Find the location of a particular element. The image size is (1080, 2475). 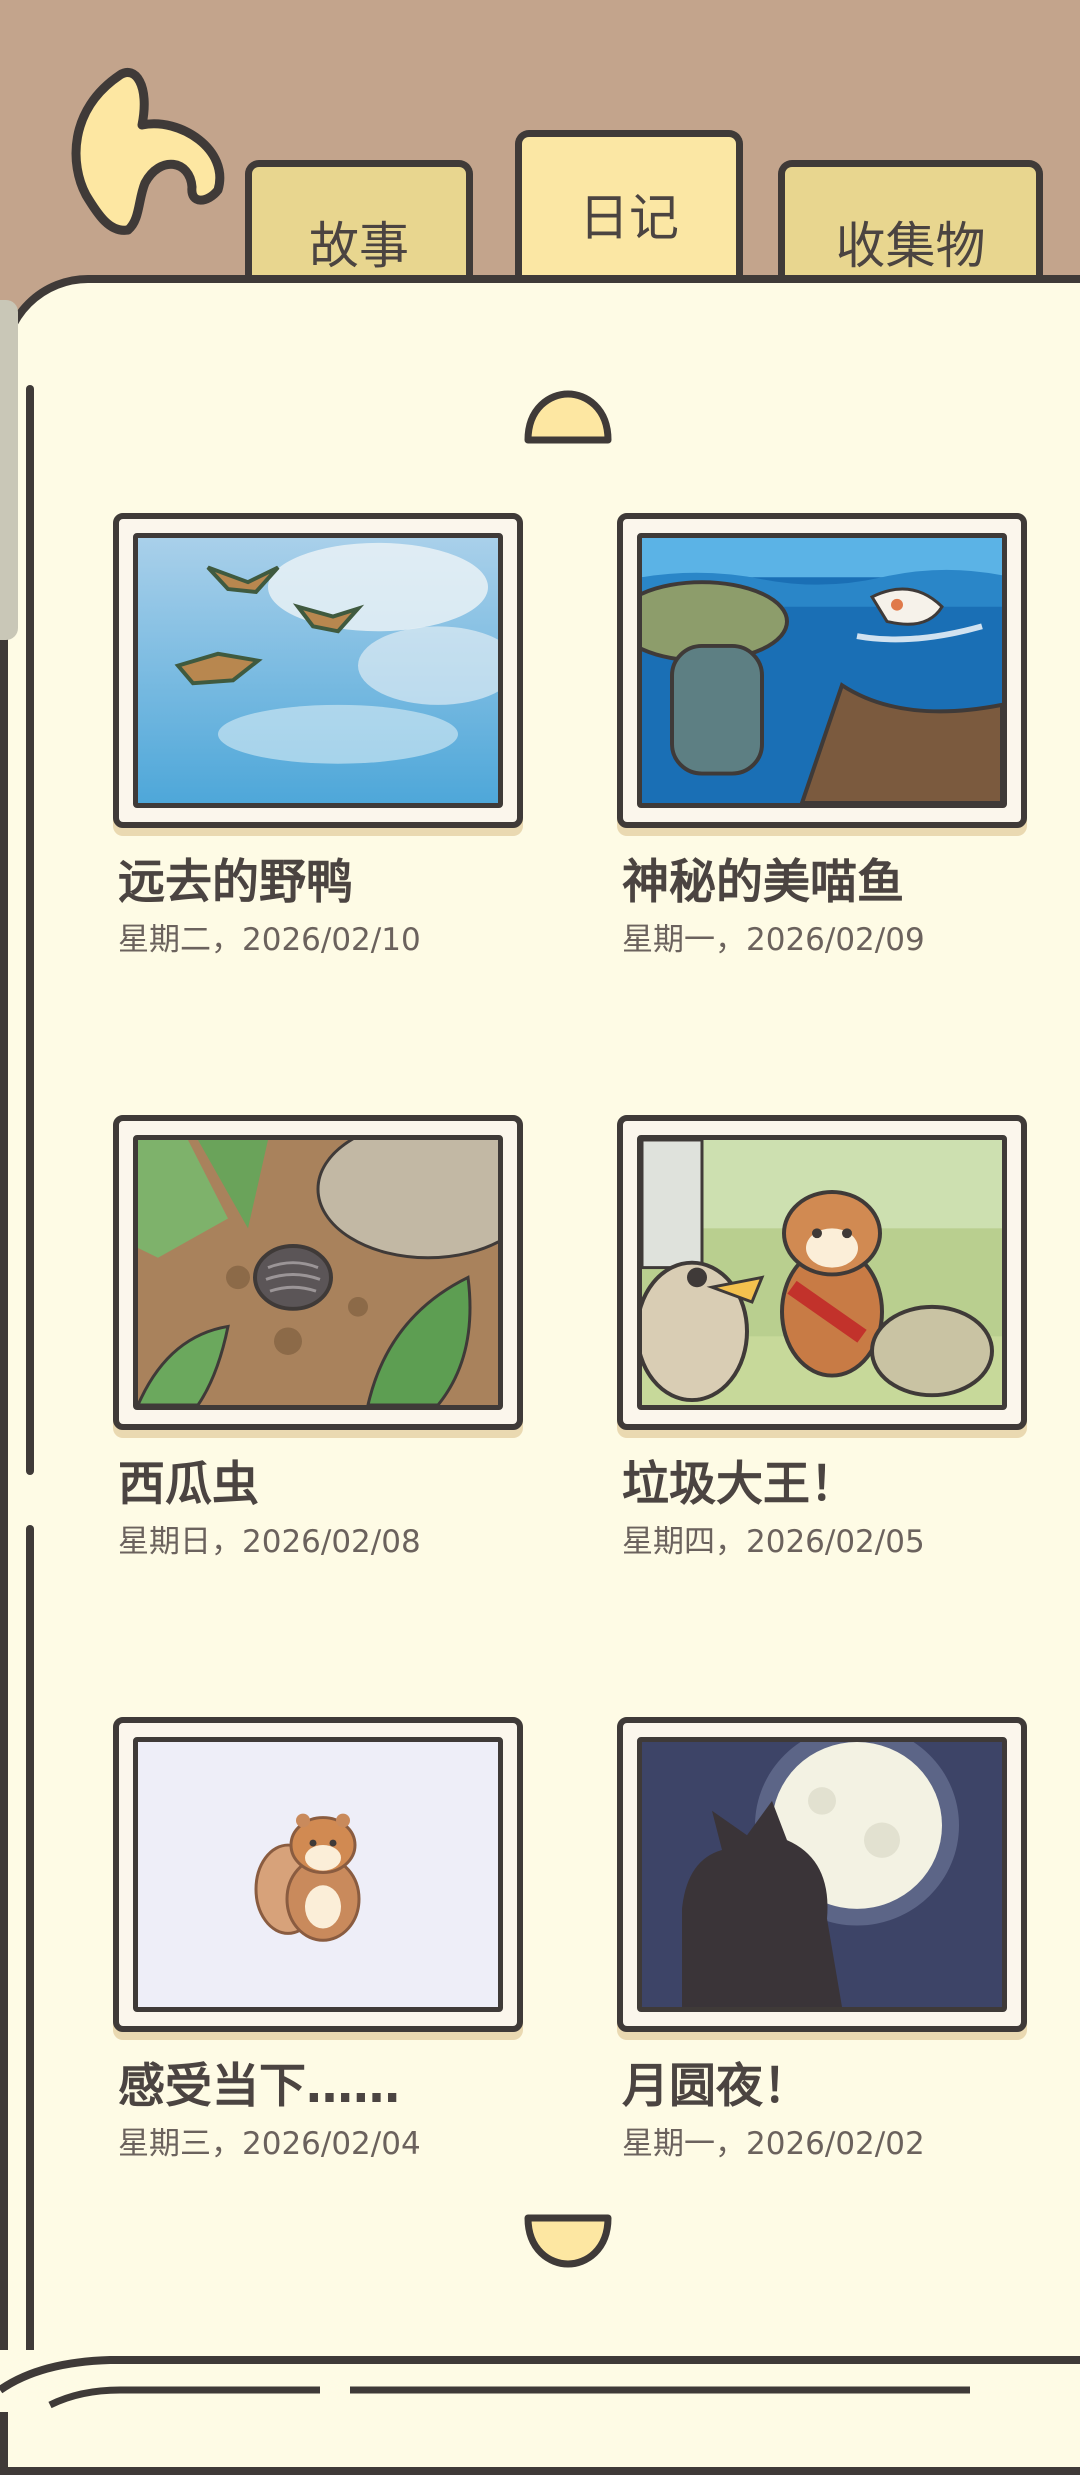

page-bottom-edge is located at coordinates (540, 2381).